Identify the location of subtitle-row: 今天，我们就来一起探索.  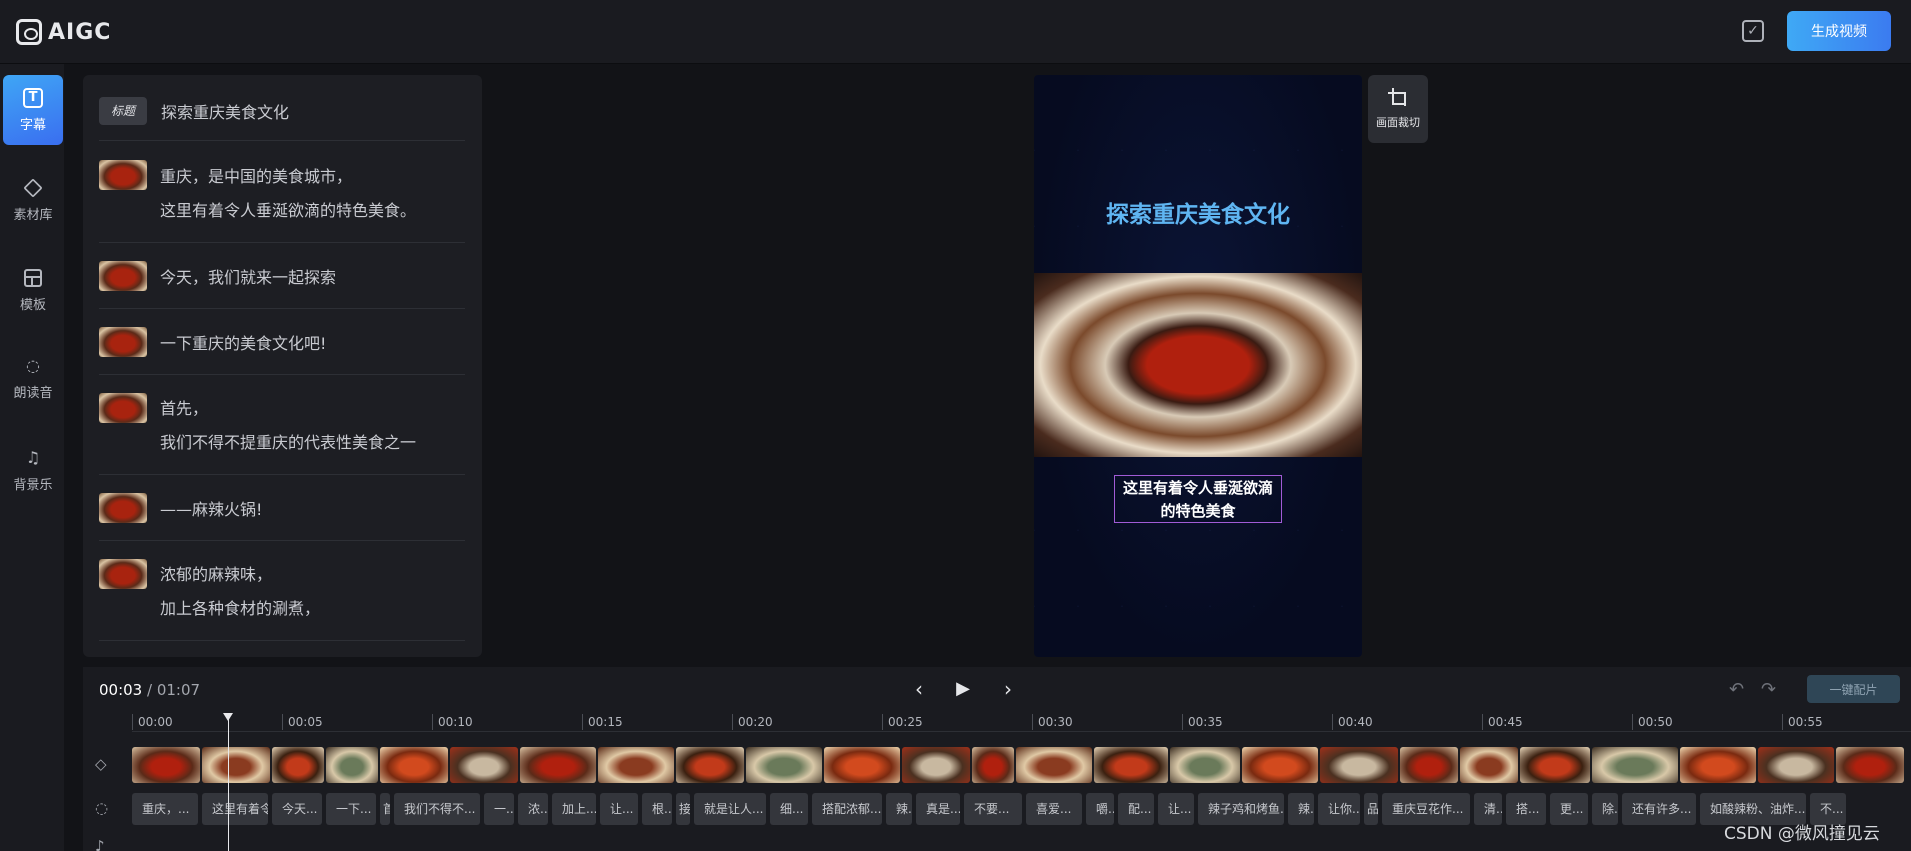
(282, 276).